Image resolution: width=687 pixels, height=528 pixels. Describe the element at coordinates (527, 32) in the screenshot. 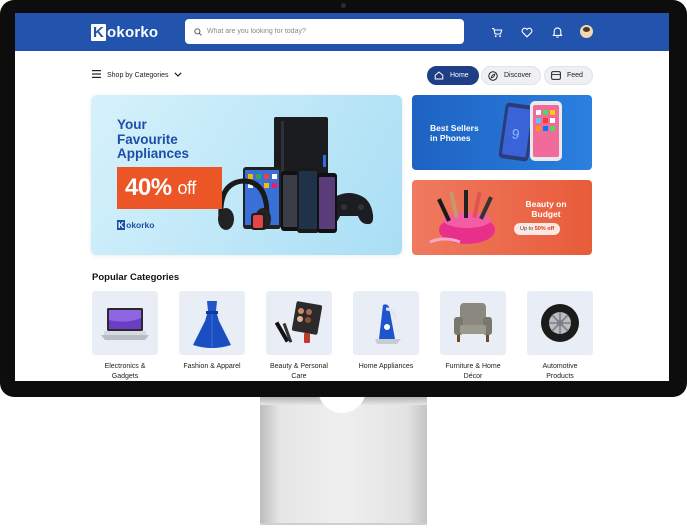

I see `heart-icon` at that location.